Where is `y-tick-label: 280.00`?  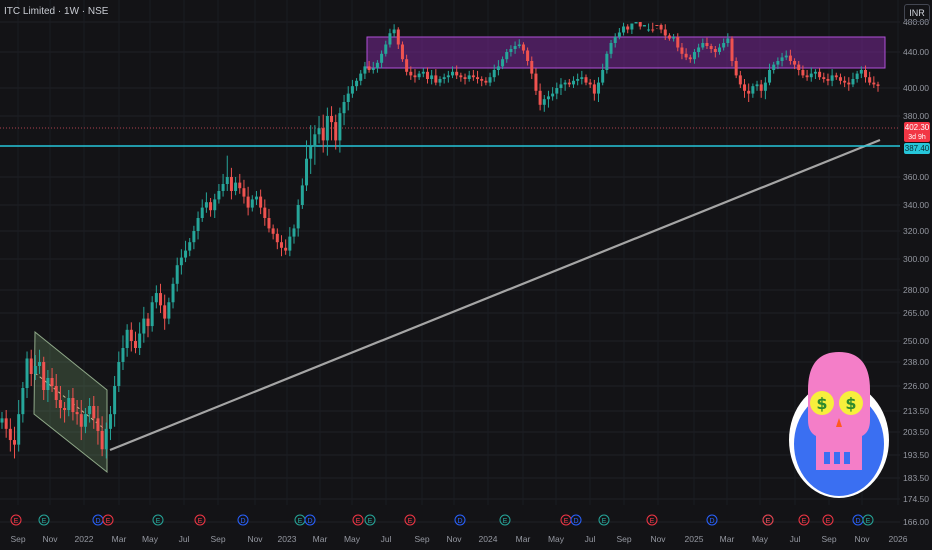
y-tick-label: 280.00 is located at coordinates (916, 290).